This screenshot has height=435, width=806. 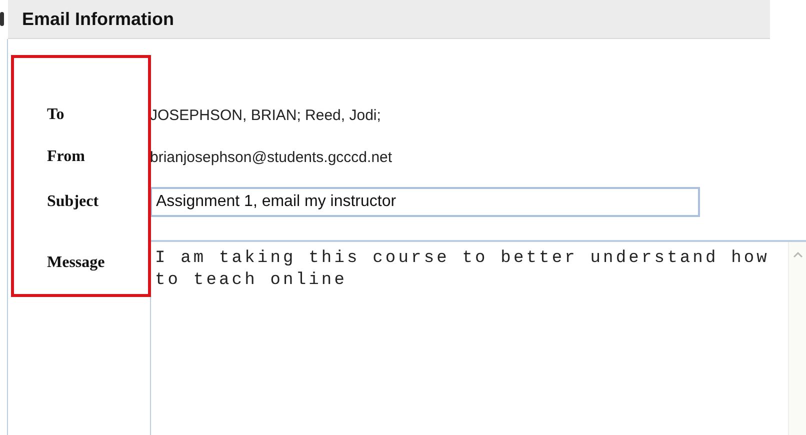 What do you see at coordinates (2, 19) in the screenshot?
I see `header-marker-icon` at bounding box center [2, 19].